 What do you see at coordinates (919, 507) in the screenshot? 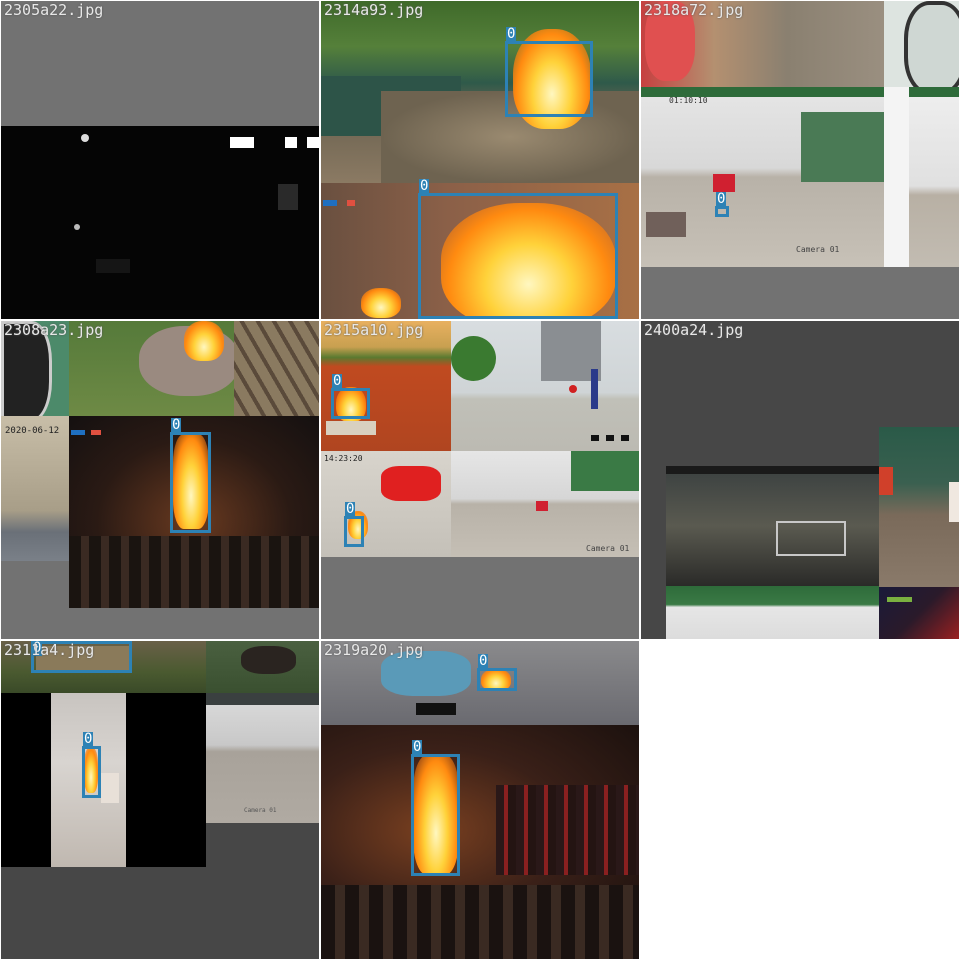
I see `desk-frame` at bounding box center [919, 507].